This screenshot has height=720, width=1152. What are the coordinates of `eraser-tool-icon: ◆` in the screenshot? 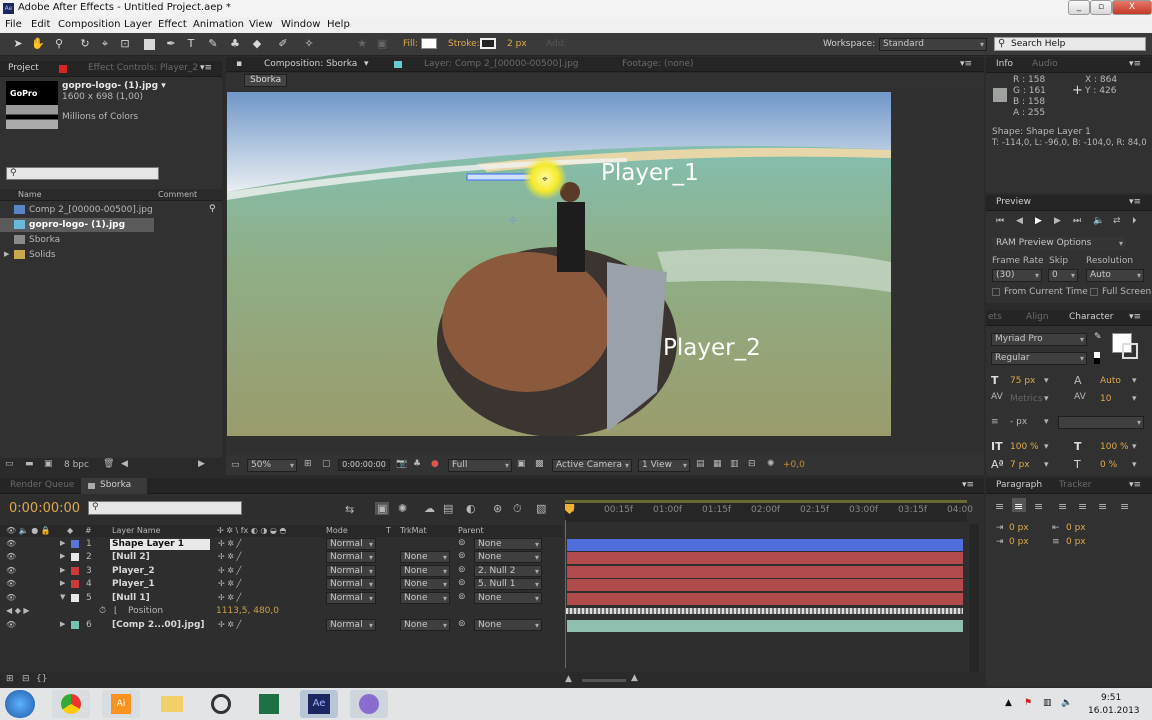 It's located at (257, 44).